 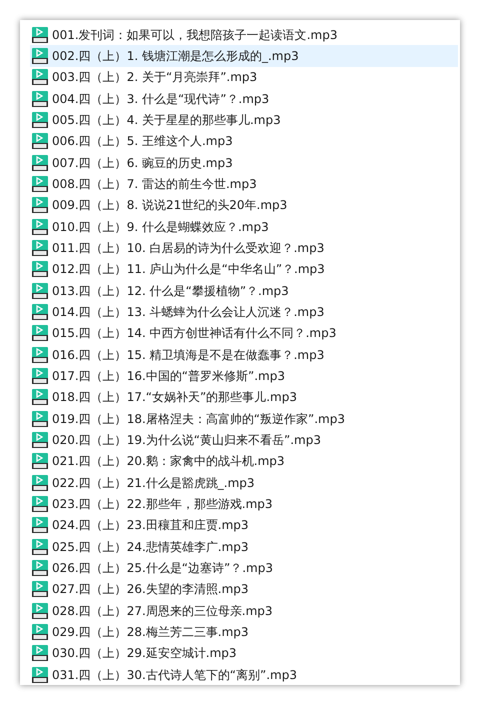 I want to click on file-name: 021.四（上）20.鹅：家禽中的战斗机.mp3, so click(x=168, y=461).